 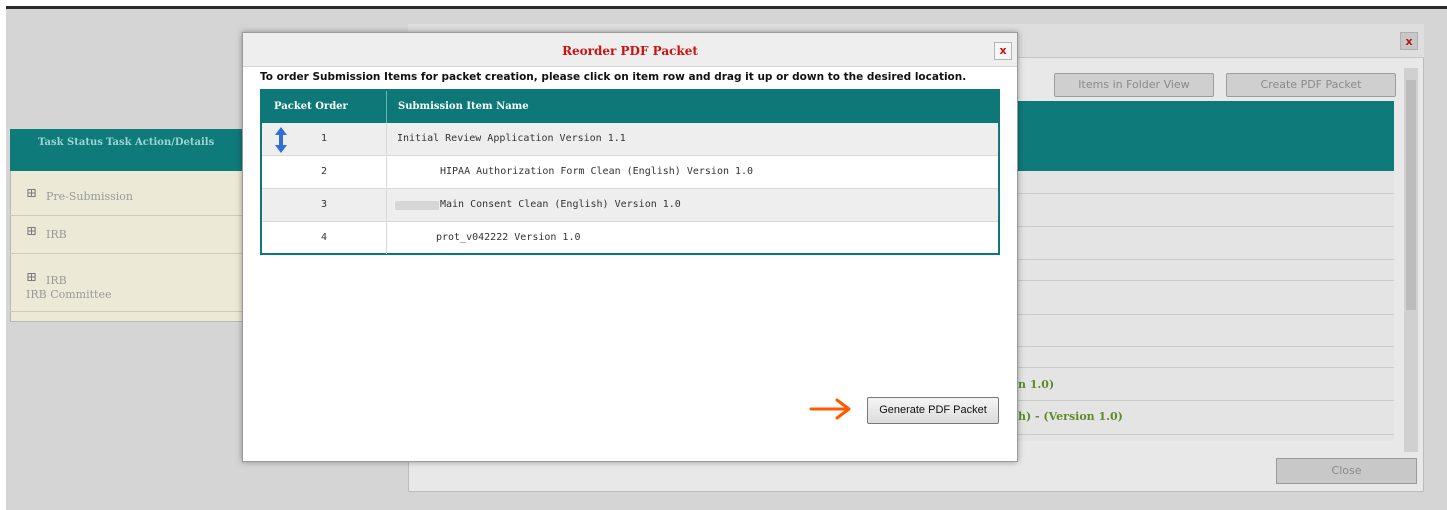 What do you see at coordinates (933, 410) in the screenshot?
I see `generate-pdf-packet-button: Generate PDF Packet` at bounding box center [933, 410].